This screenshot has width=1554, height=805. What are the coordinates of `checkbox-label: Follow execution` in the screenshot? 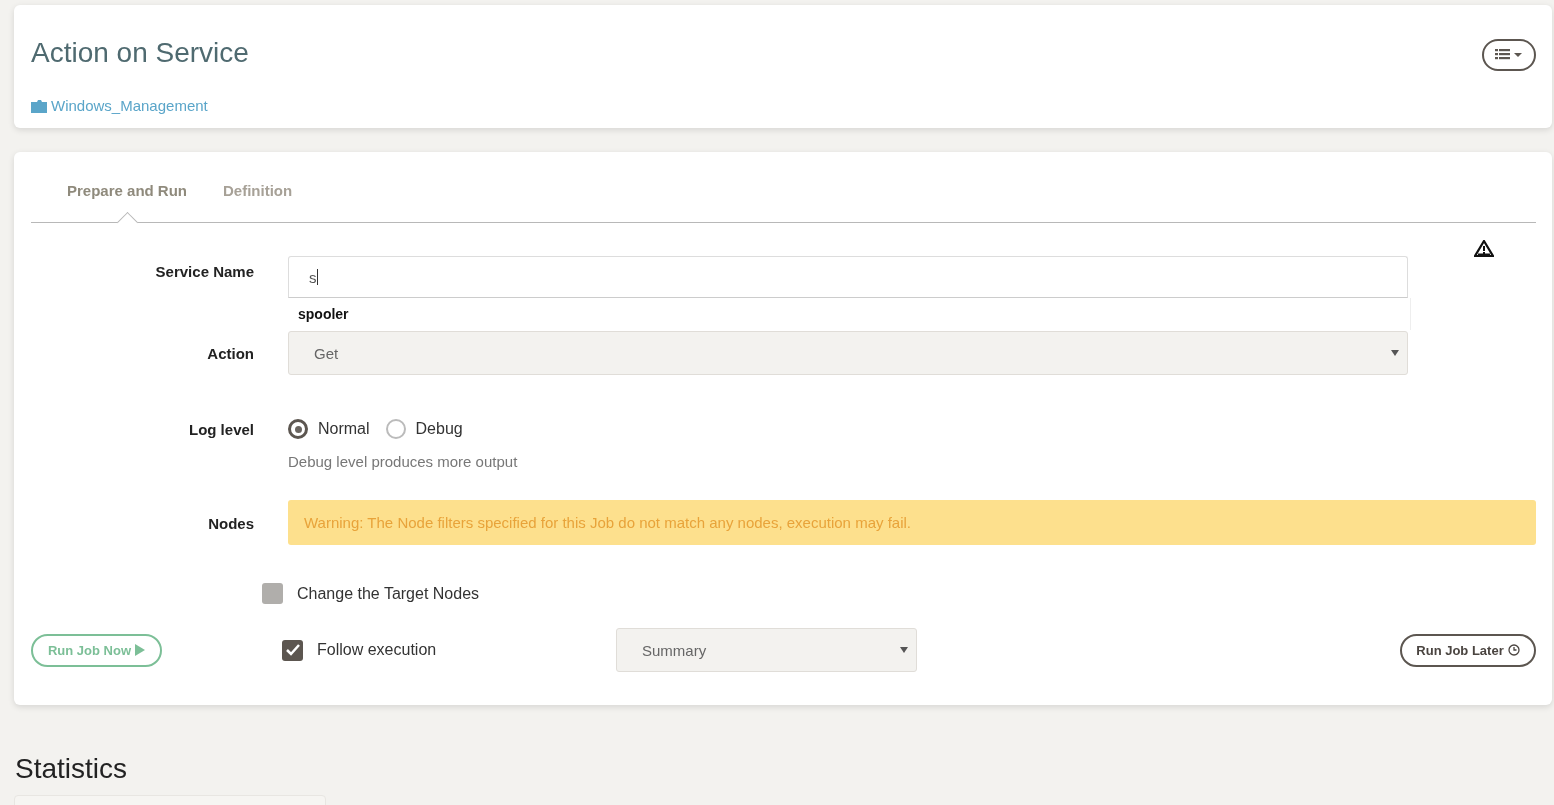 It's located at (377, 650).